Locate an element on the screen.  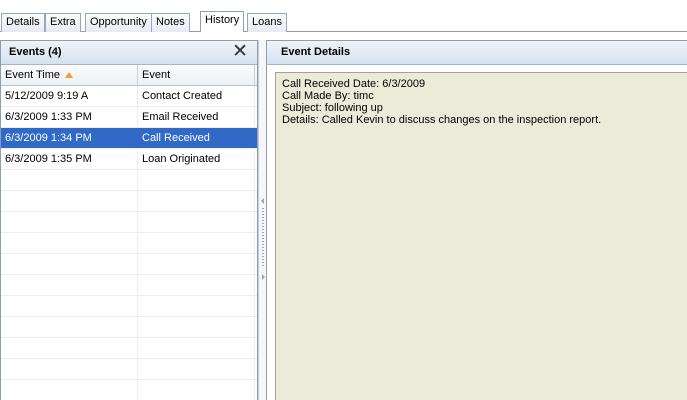
collapse-left-icon is located at coordinates (262, 201).